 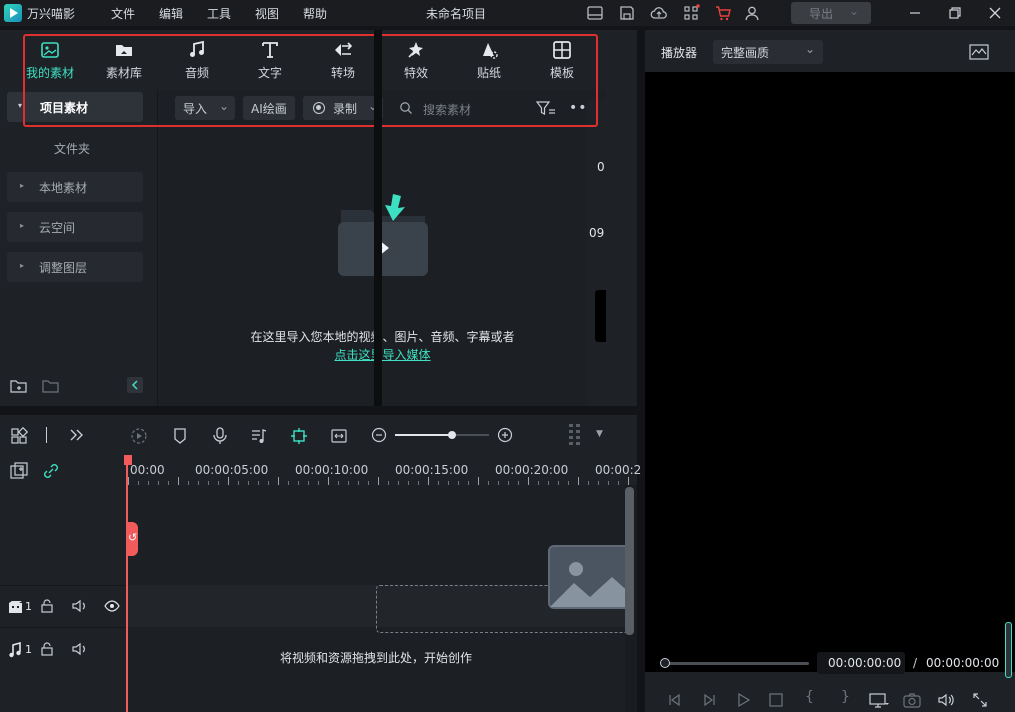 What do you see at coordinates (139, 436) in the screenshot?
I see `render-preview-icon` at bounding box center [139, 436].